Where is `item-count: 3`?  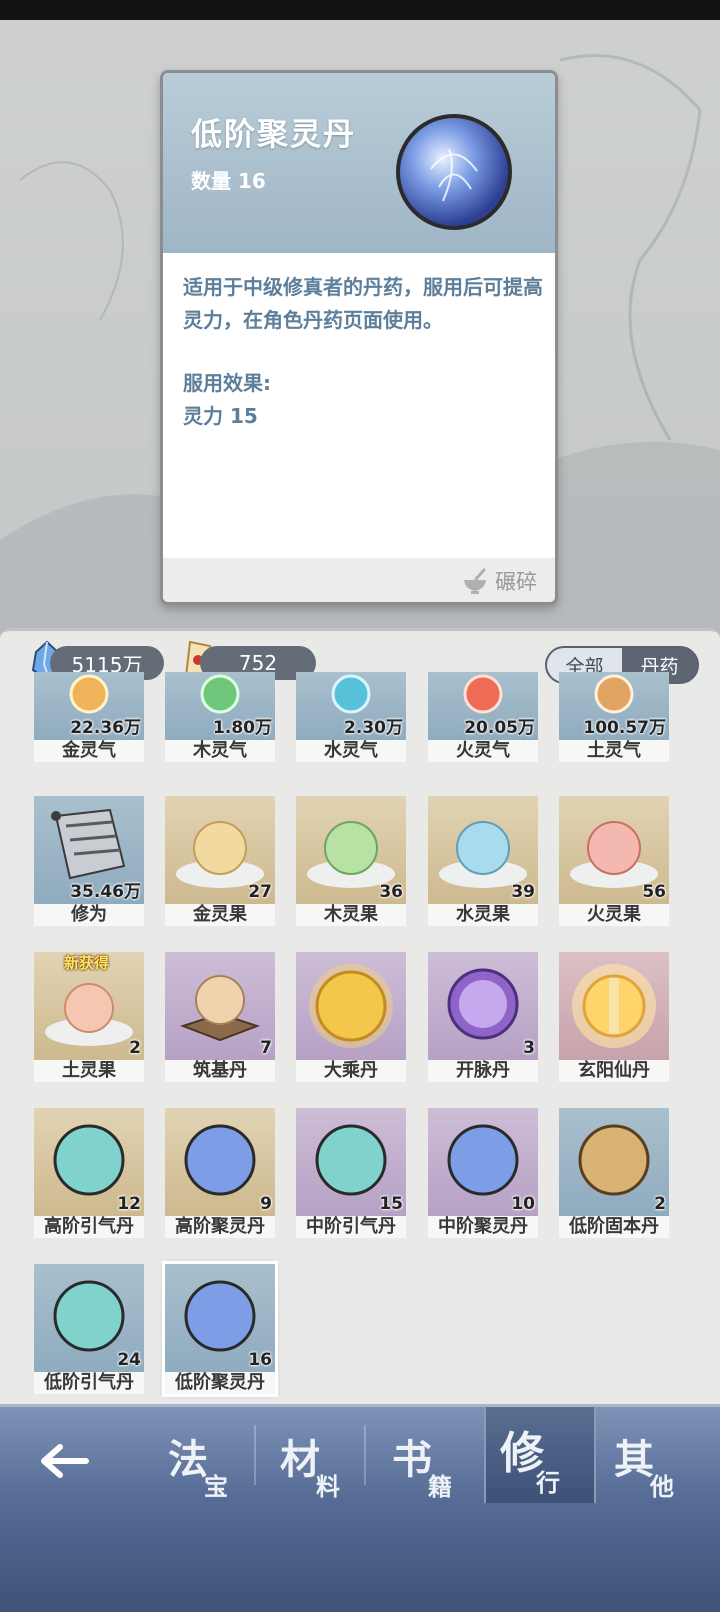 item-count: 3 is located at coordinates (529, 1048).